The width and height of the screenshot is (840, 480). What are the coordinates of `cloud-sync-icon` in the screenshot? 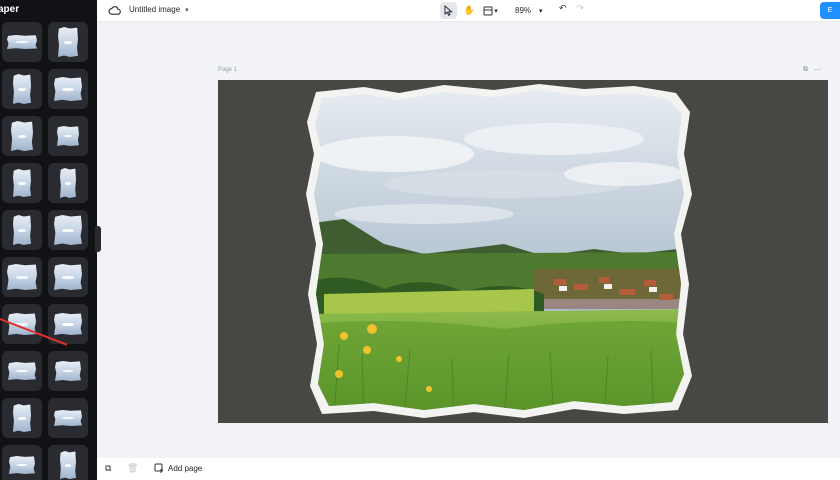 It's located at (114, 10).